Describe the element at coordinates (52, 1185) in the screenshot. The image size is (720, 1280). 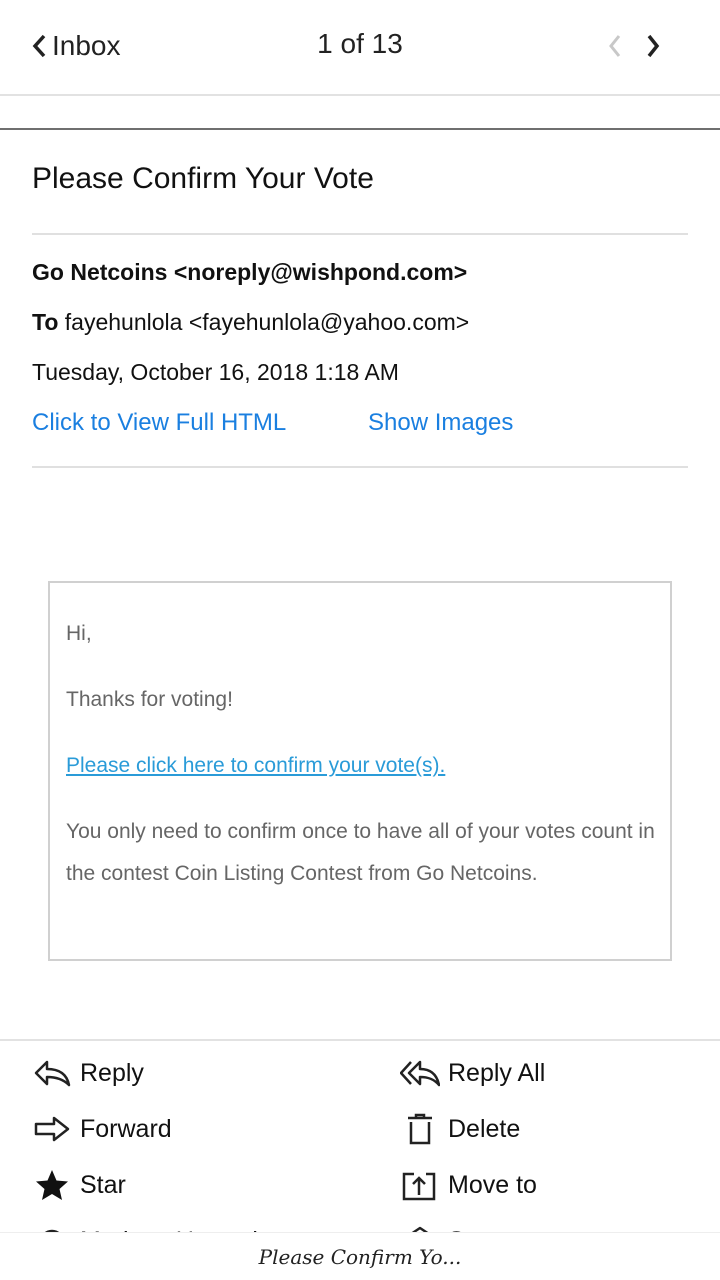
I see `star-icon` at that location.